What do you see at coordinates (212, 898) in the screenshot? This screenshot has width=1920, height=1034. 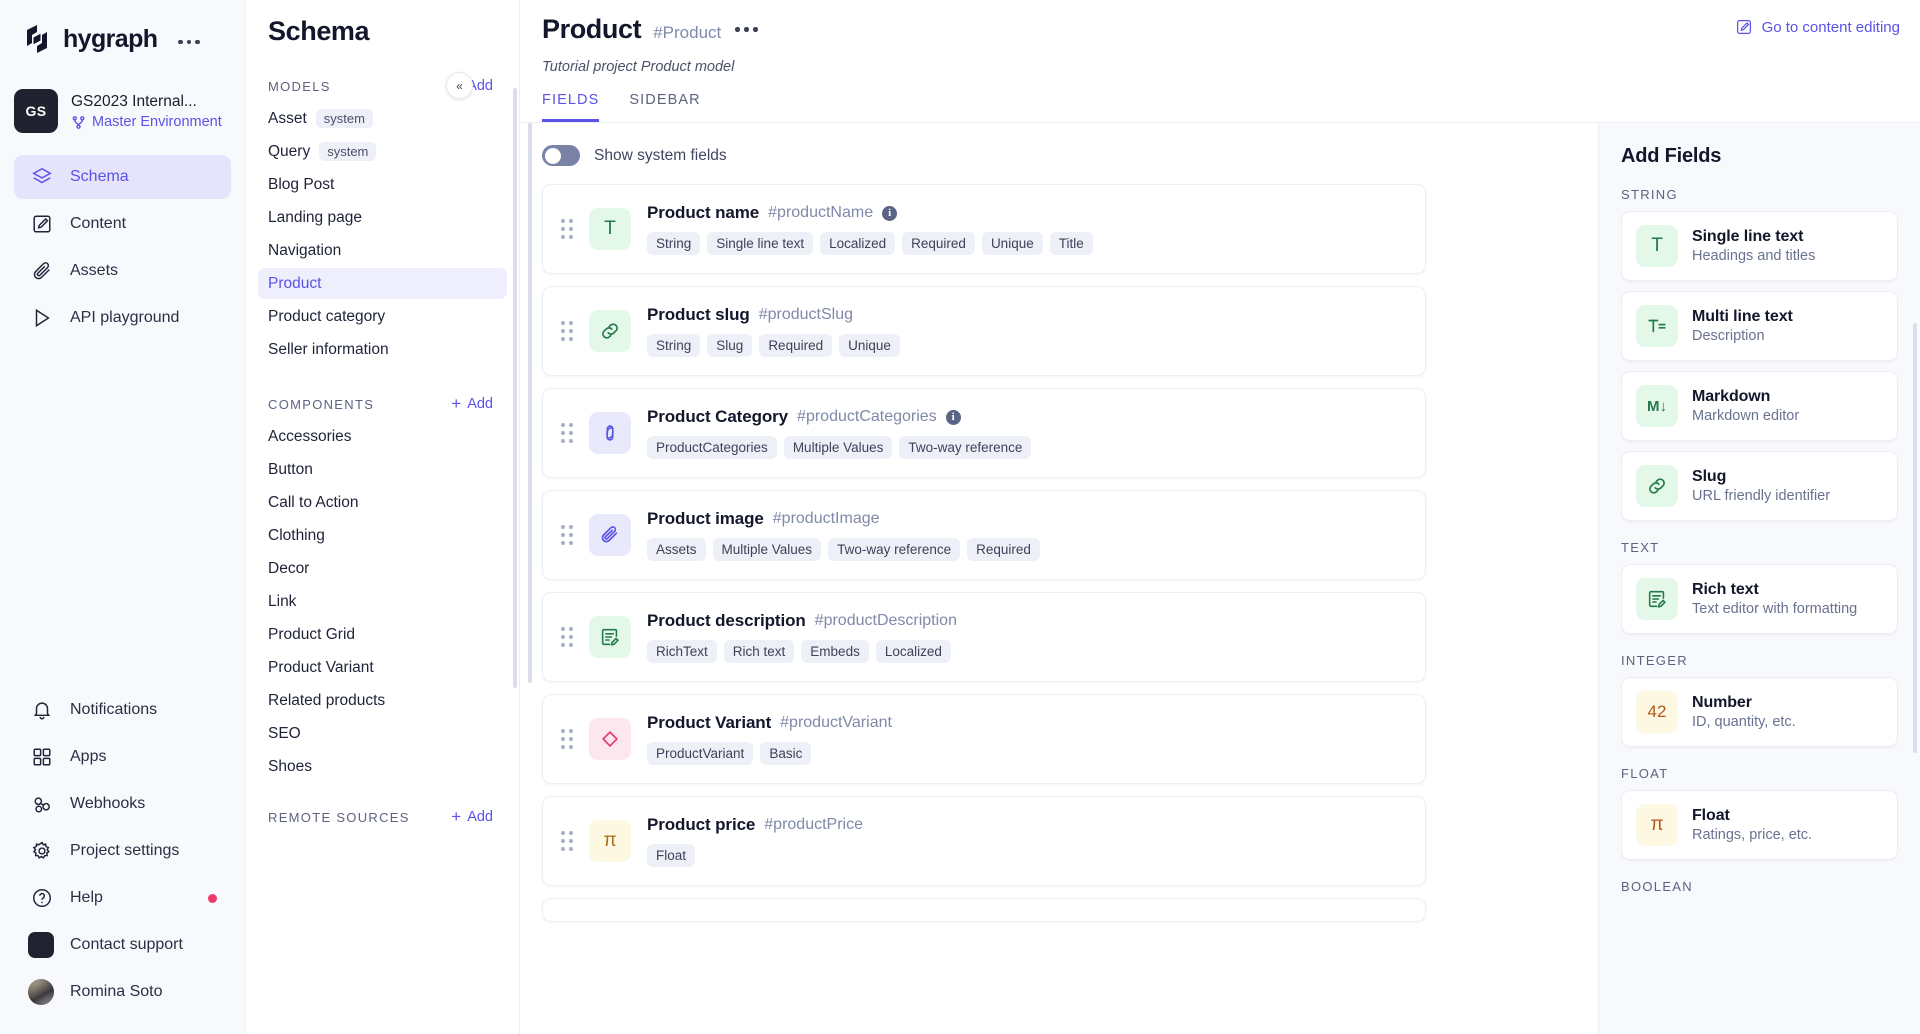 I see `help-badge-dot` at bounding box center [212, 898].